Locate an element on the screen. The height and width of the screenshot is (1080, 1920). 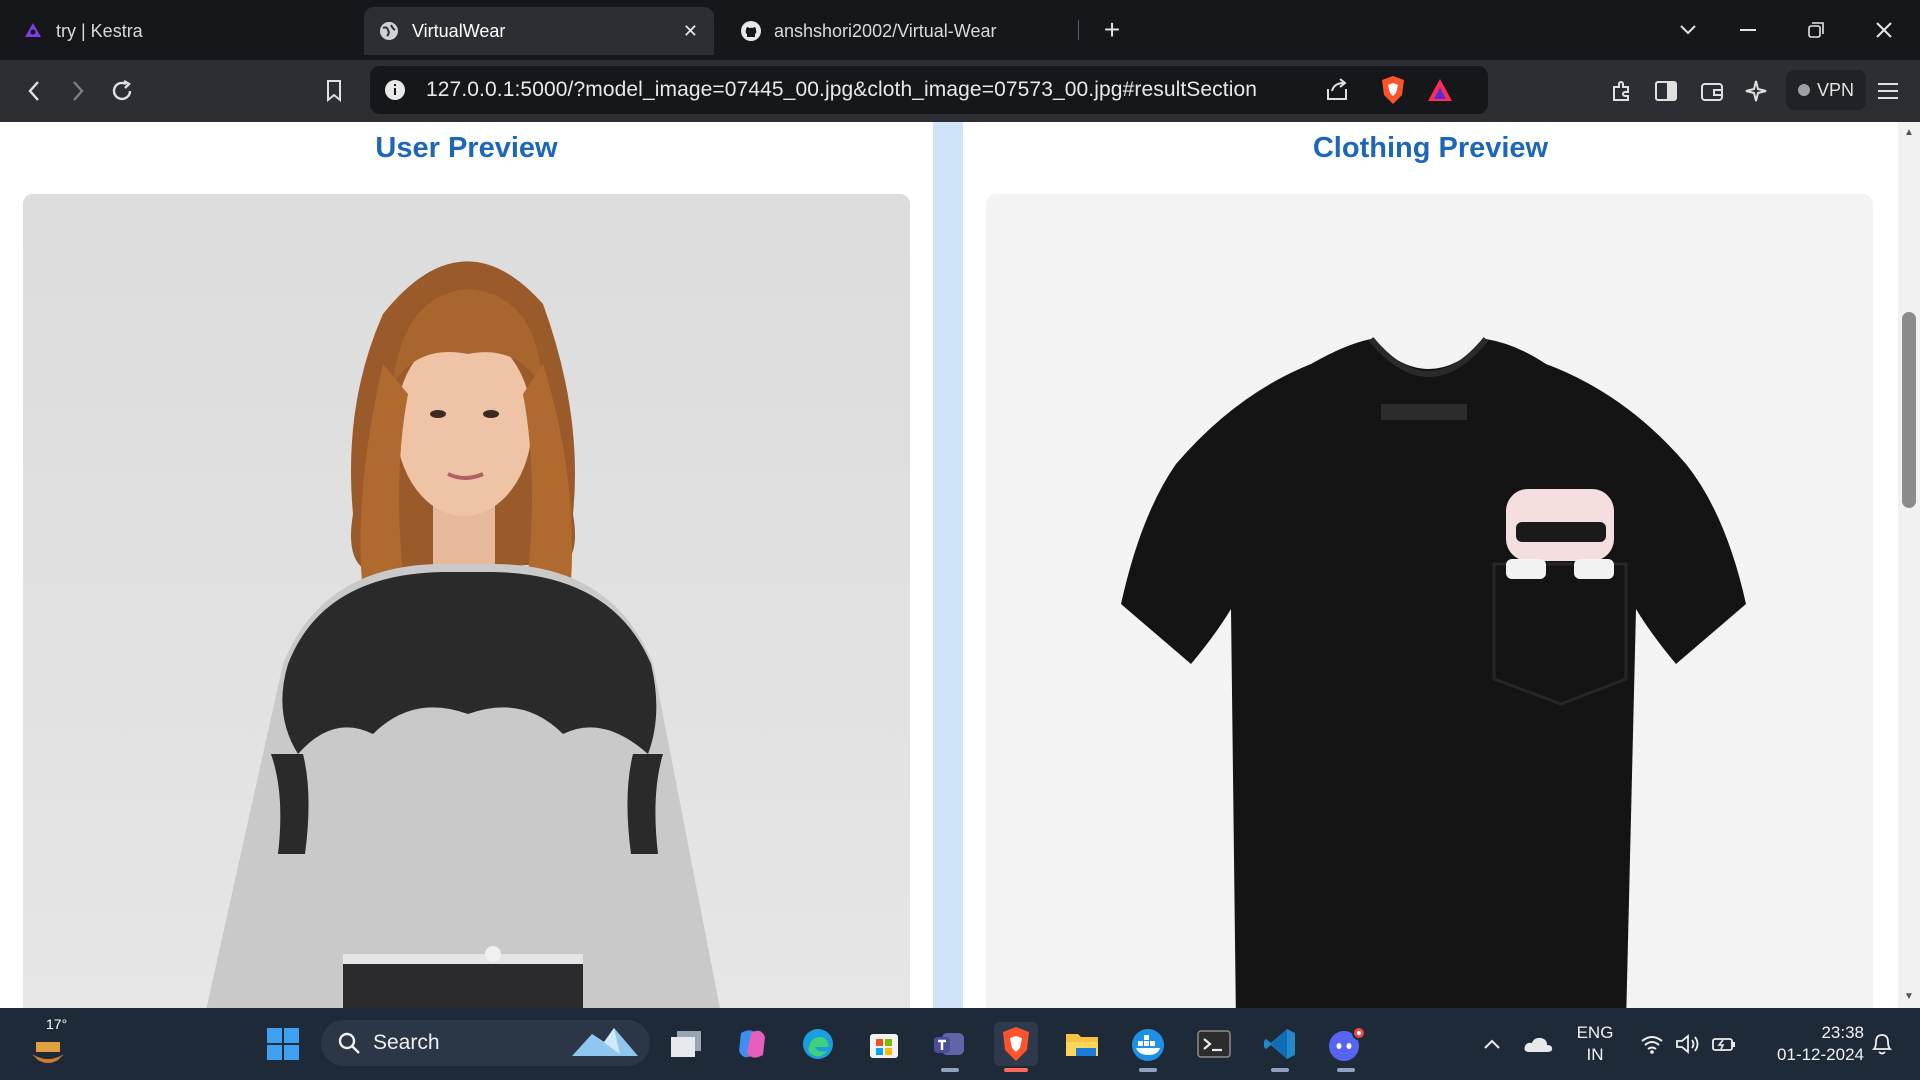
menu-icon is located at coordinates (1888, 91).